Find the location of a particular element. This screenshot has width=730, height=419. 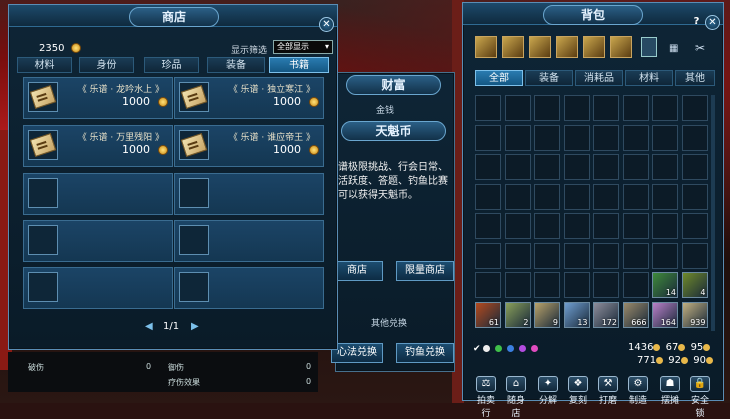

tab-all: 全部 is located at coordinates (499, 78).